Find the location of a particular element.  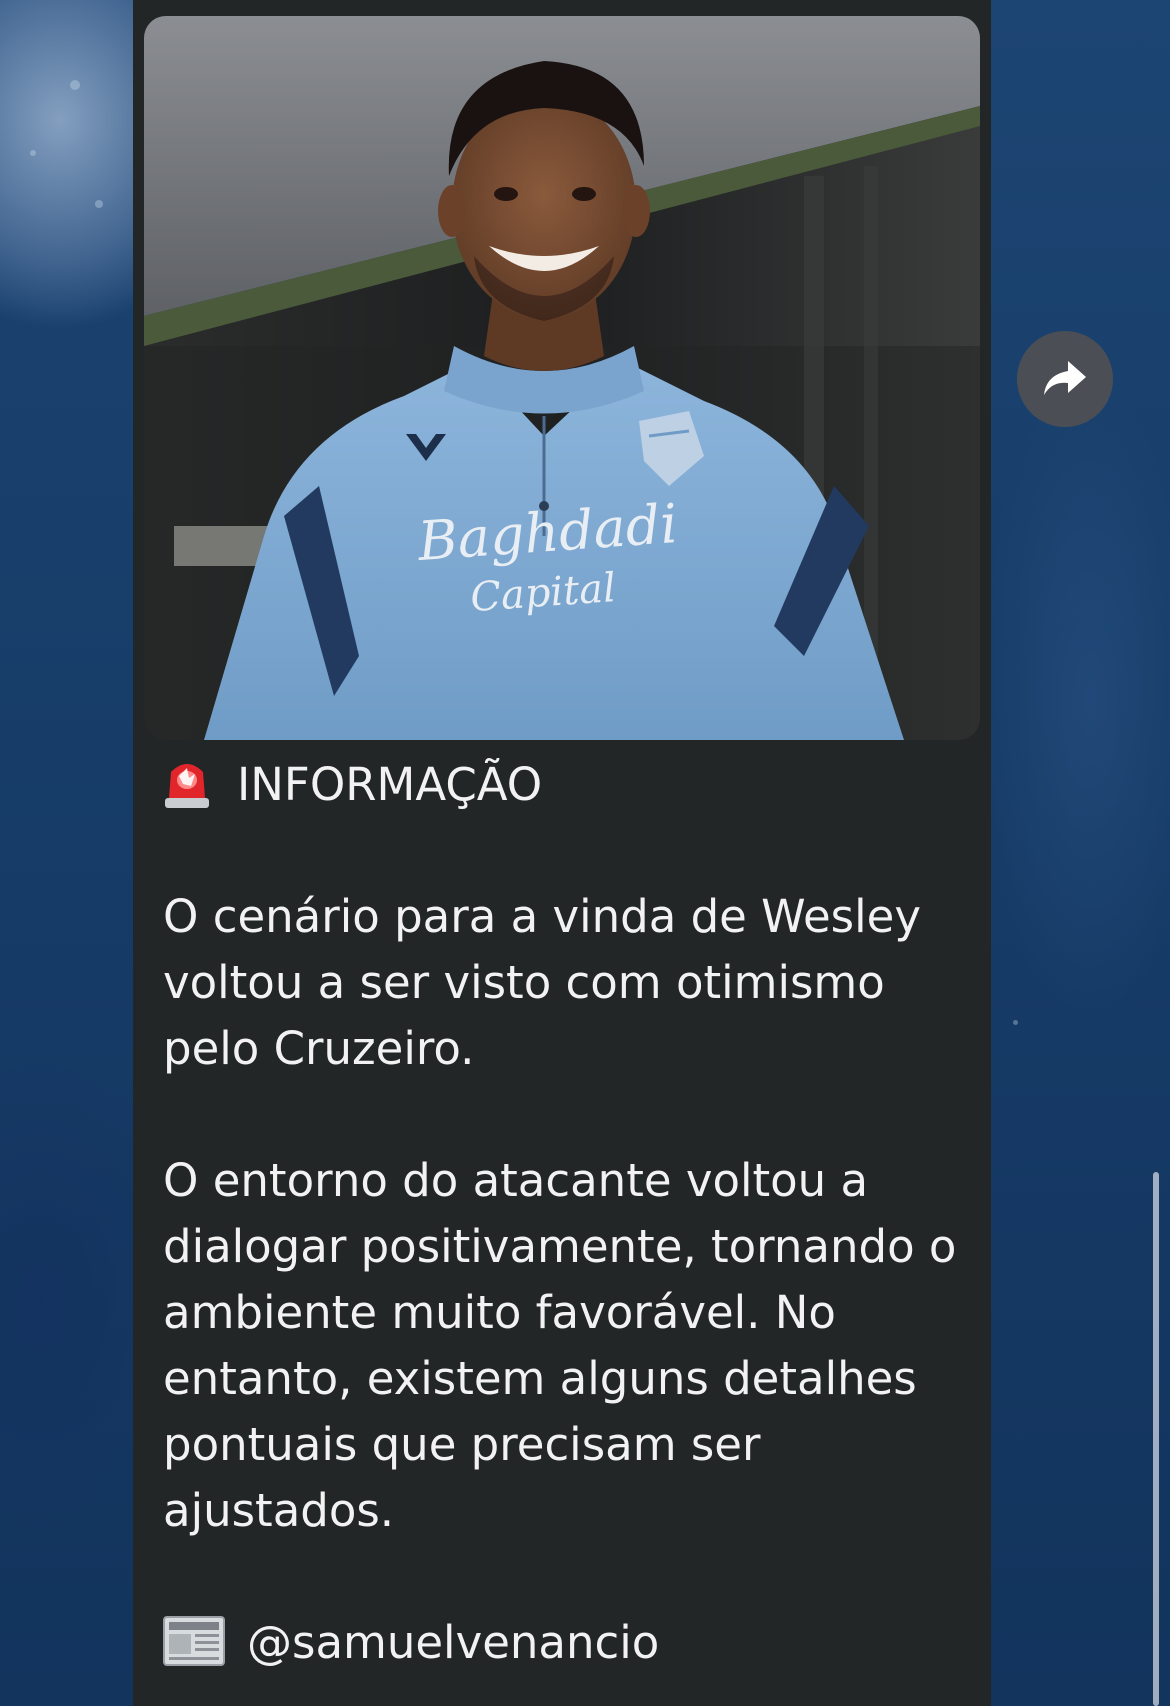

message-line: O entorno do atacante voltou a is located at coordinates (516, 1180).